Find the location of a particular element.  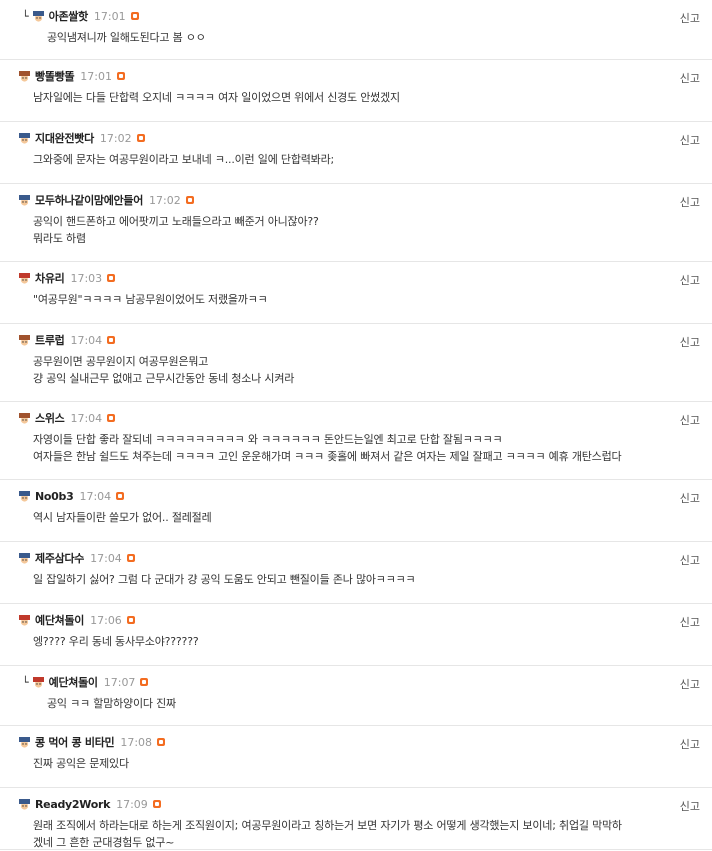

comment-nickname: Ready2Work is located at coordinates (72, 804).